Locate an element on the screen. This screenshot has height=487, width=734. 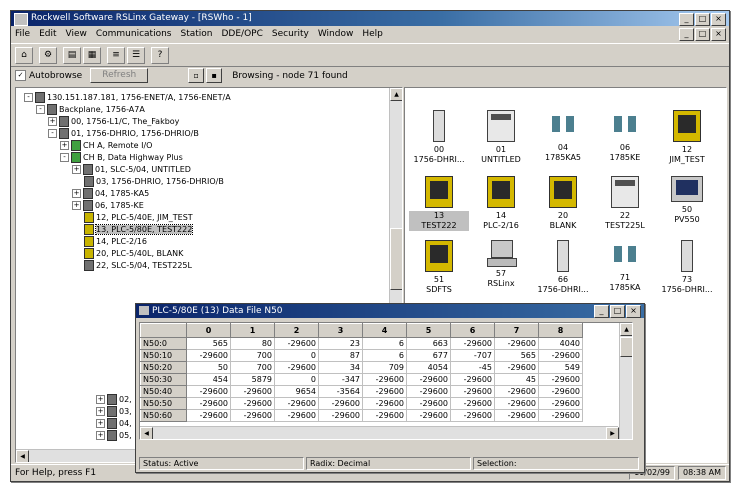
data-file-title-bar: PLC-5/80E (13) Data File N50 _ □ × is located at coordinates (390, 311).